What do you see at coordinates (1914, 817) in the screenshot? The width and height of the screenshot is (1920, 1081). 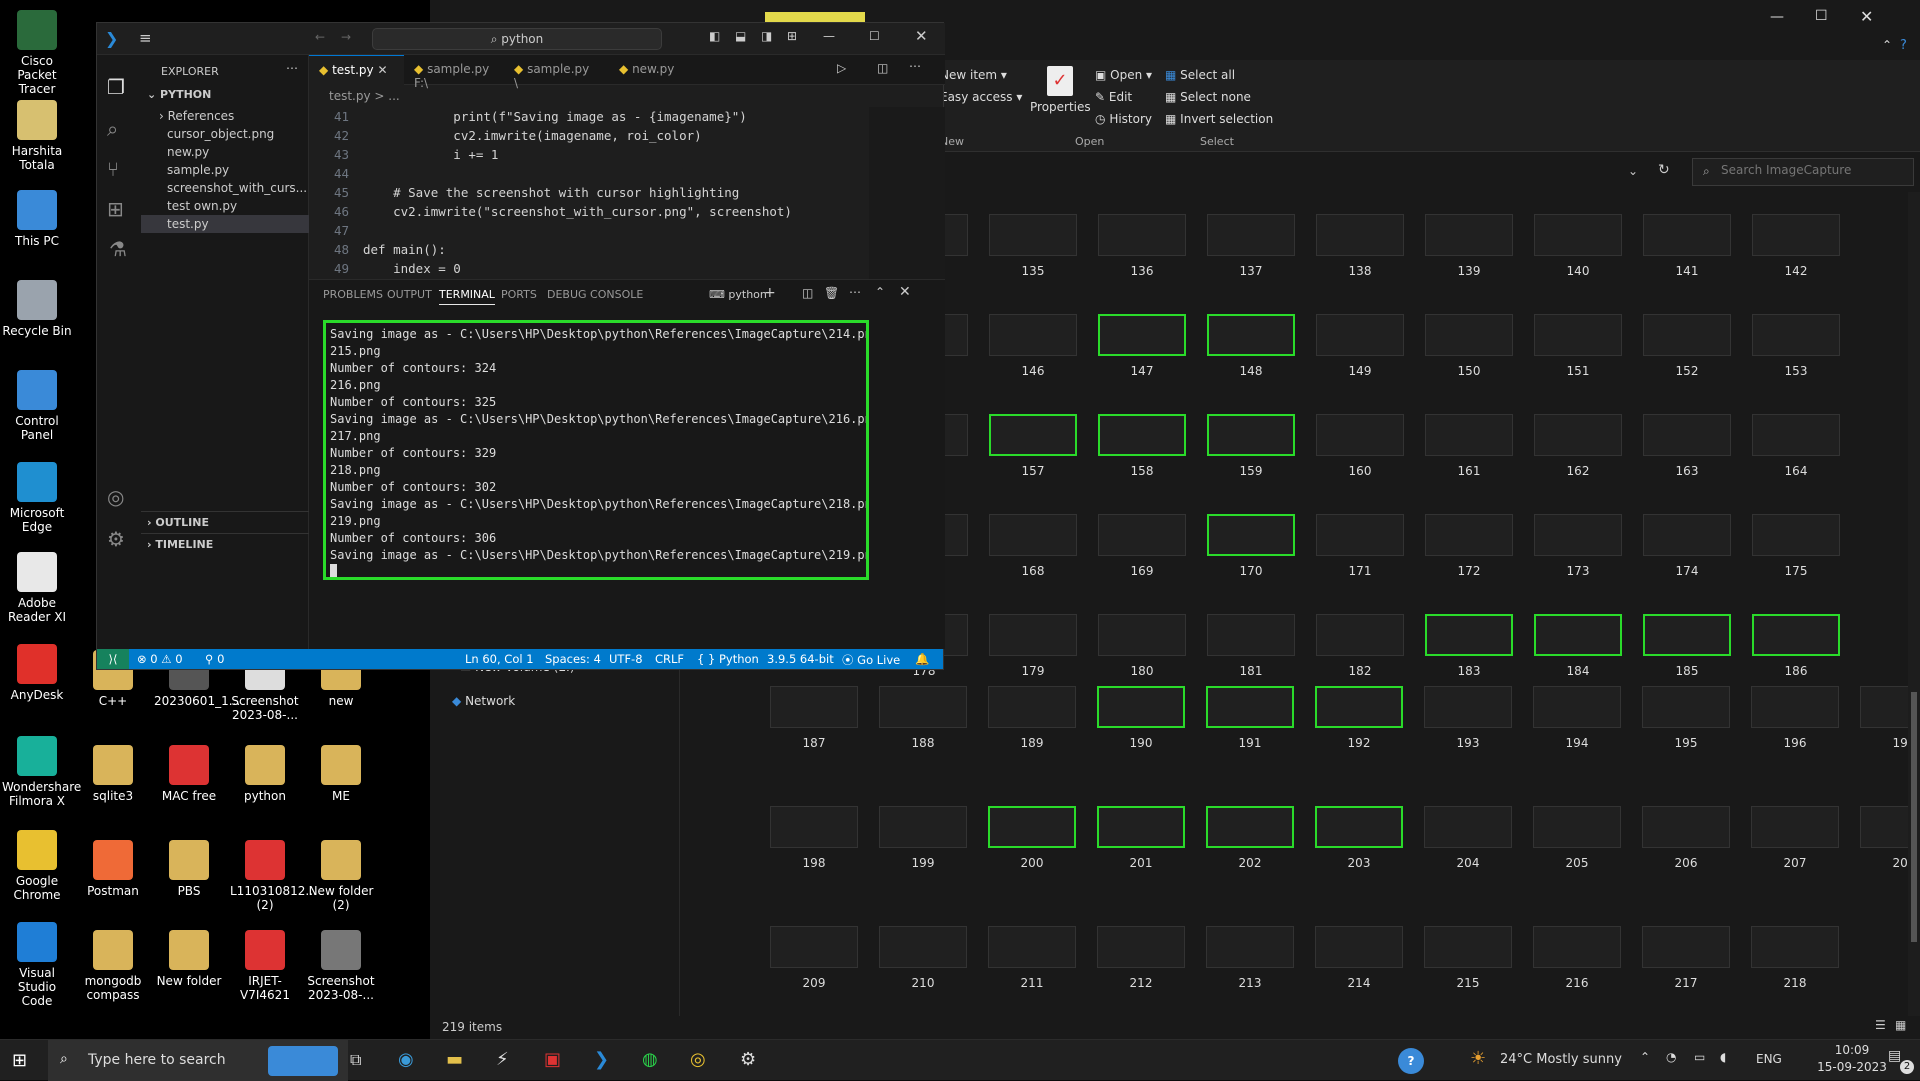 I see `scrollbar-thumb` at bounding box center [1914, 817].